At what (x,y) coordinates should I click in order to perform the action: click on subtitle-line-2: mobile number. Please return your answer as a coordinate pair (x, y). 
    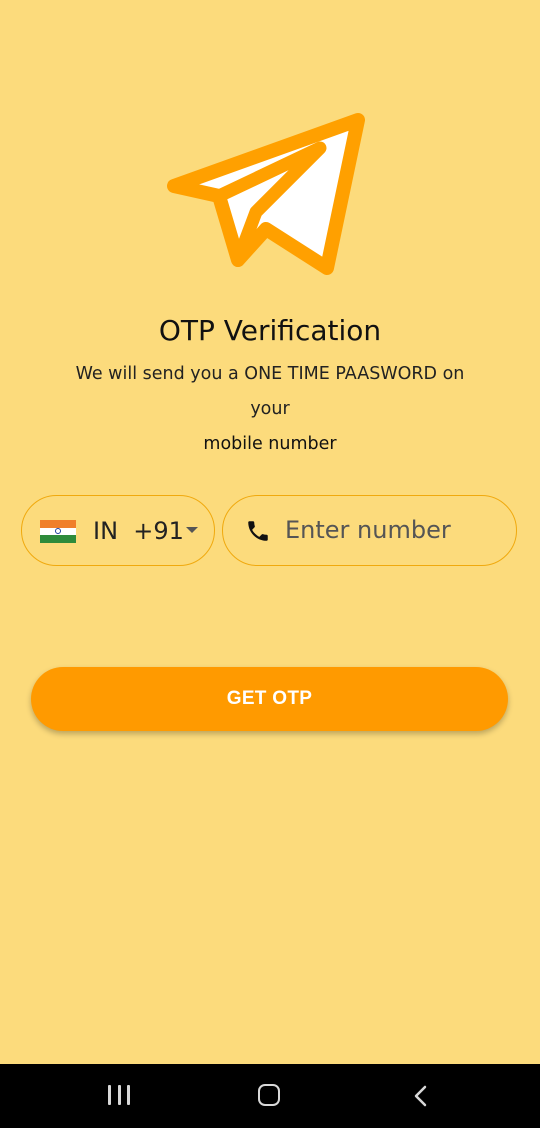
    Looking at the image, I should click on (270, 444).